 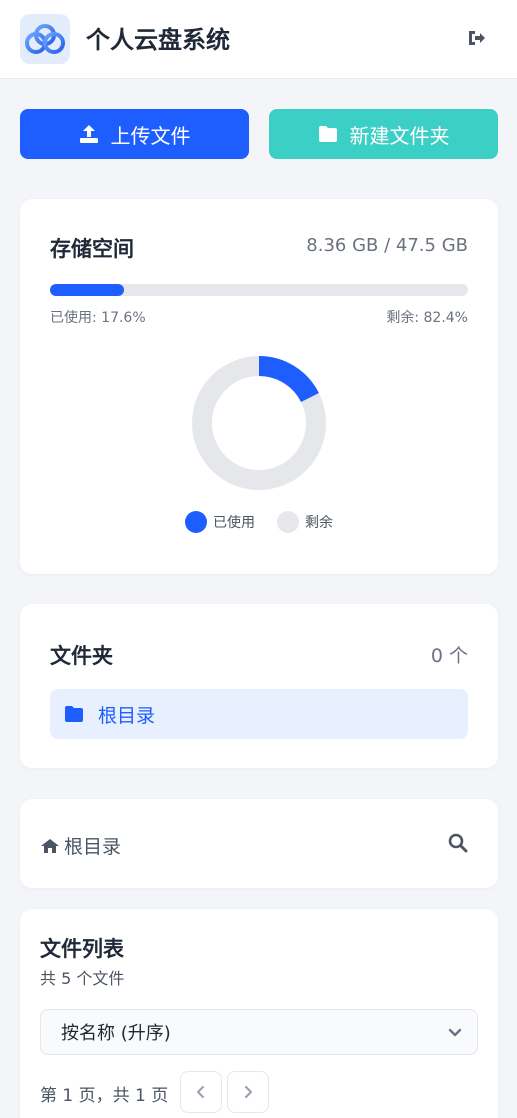 I want to click on page-info: 第 1 页，共 1 页, so click(x=104, y=1096).